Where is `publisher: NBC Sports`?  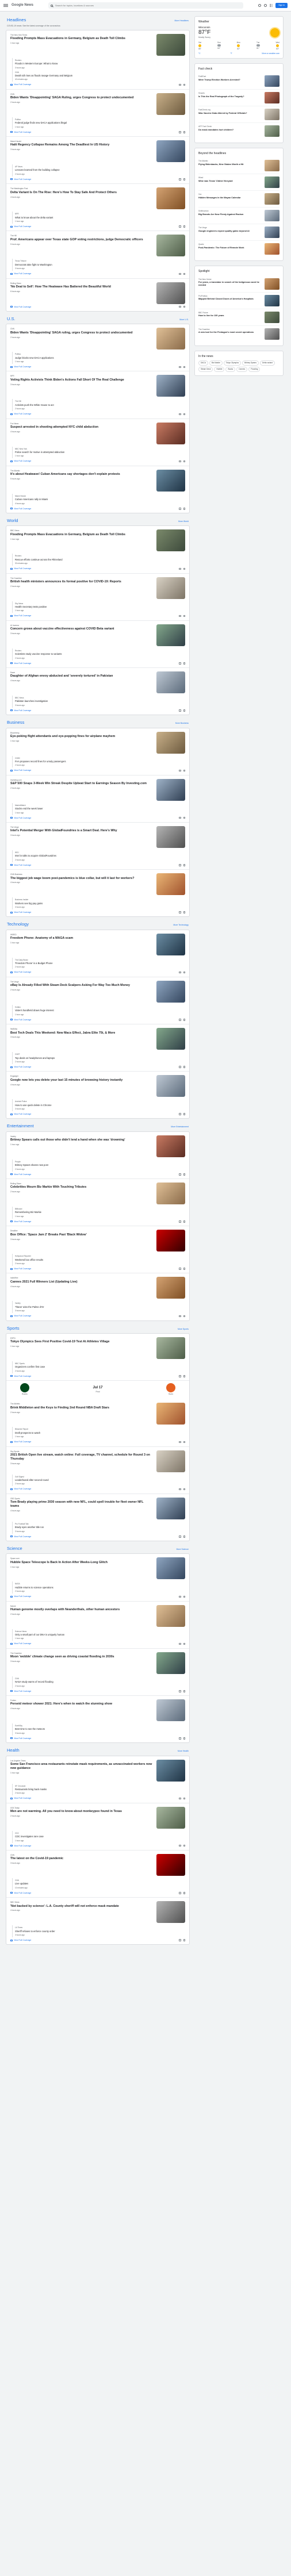 publisher: NBC Sports is located at coordinates (100, 1364).